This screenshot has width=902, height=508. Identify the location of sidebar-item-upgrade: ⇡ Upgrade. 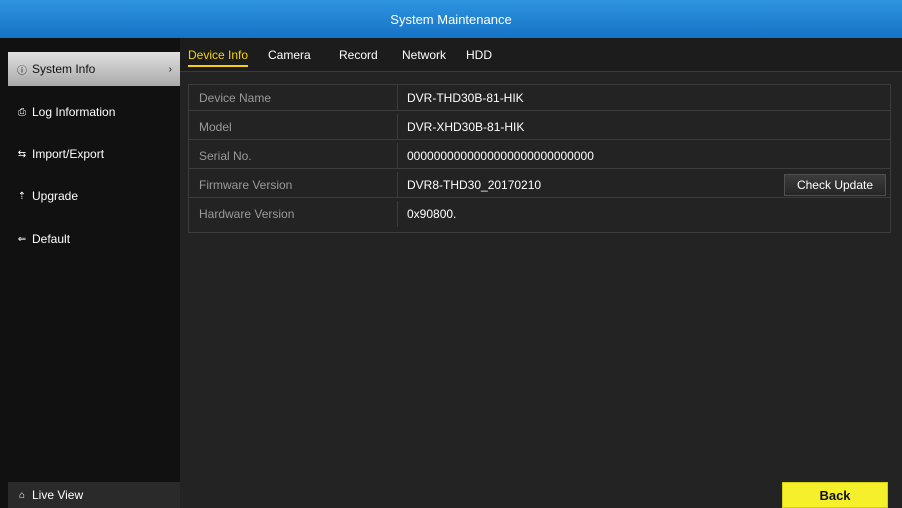
(94, 196).